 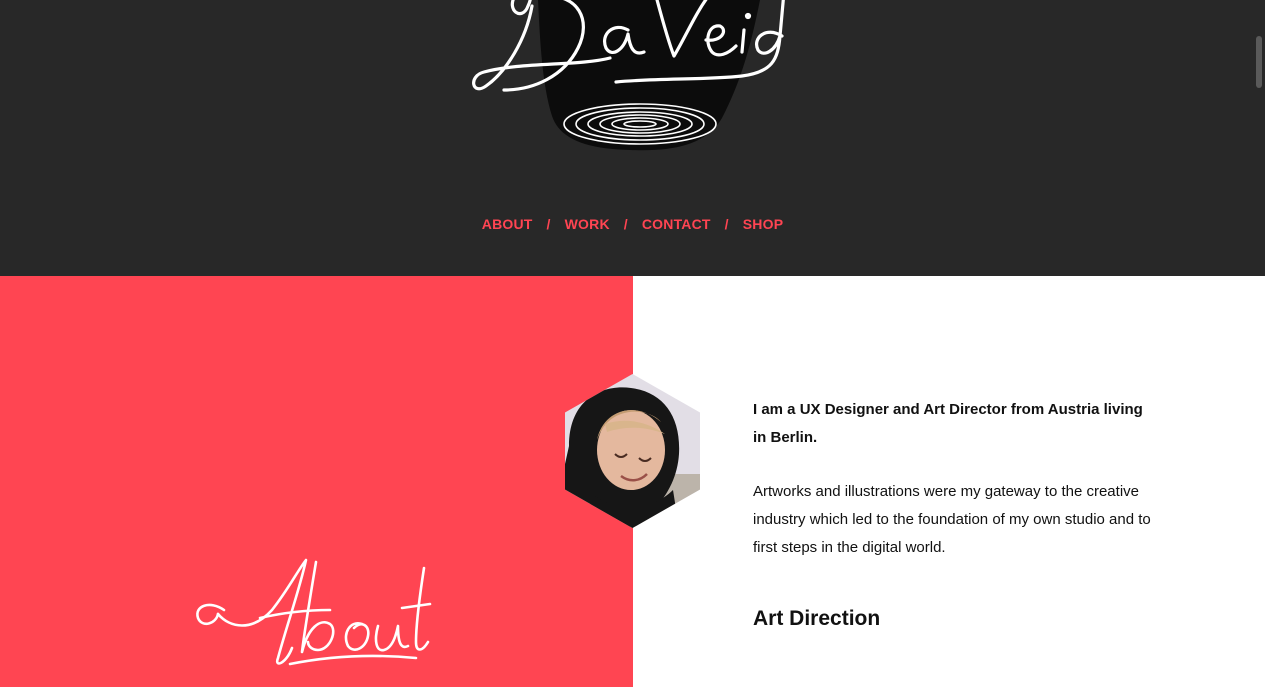 What do you see at coordinates (632, 451) in the screenshot?
I see `avatar` at bounding box center [632, 451].